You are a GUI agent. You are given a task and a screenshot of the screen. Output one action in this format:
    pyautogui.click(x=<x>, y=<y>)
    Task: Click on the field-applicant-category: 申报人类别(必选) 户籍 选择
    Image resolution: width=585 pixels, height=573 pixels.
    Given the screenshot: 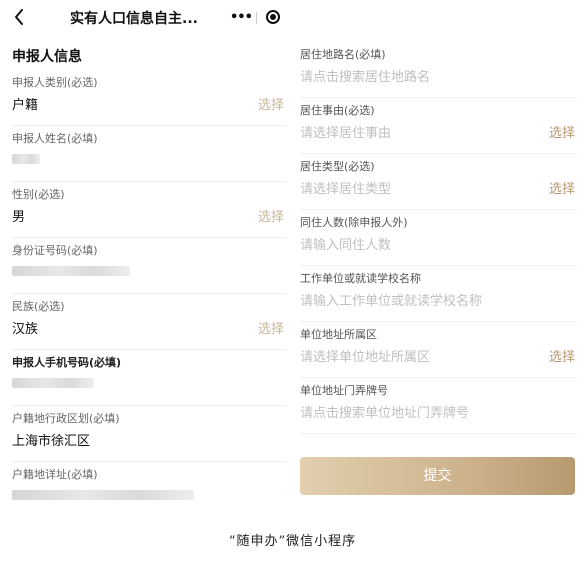 What is the action you would take?
    pyautogui.click(x=149, y=100)
    